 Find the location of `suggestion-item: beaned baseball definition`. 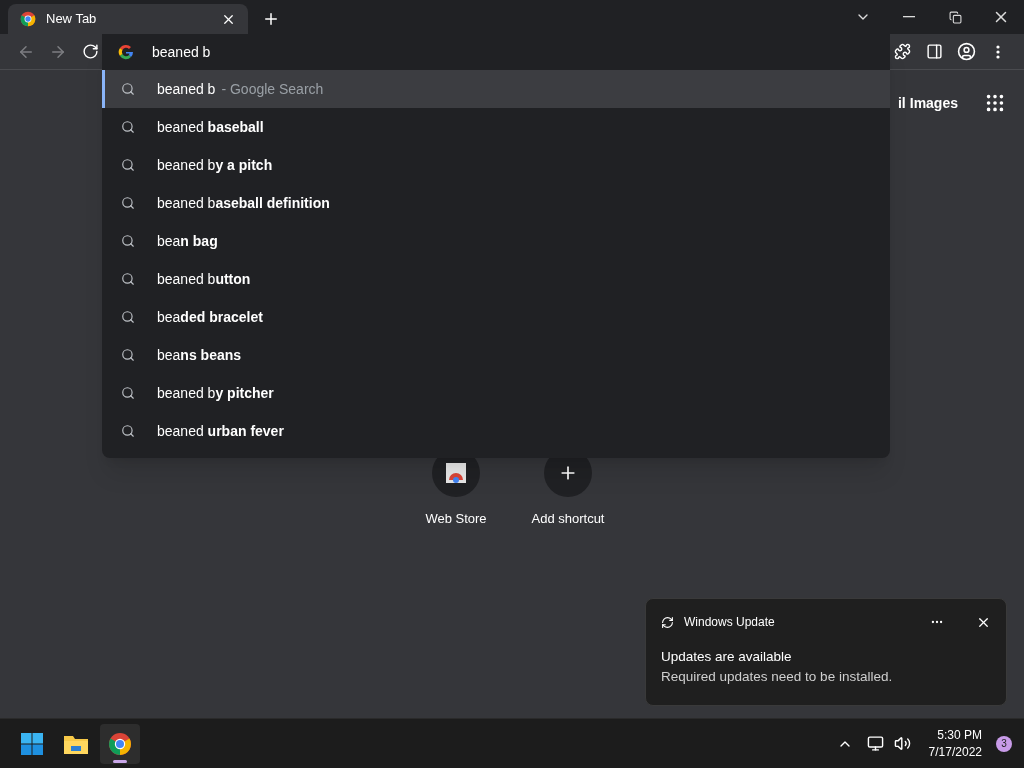

suggestion-item: beaned baseball definition is located at coordinates (496, 203).